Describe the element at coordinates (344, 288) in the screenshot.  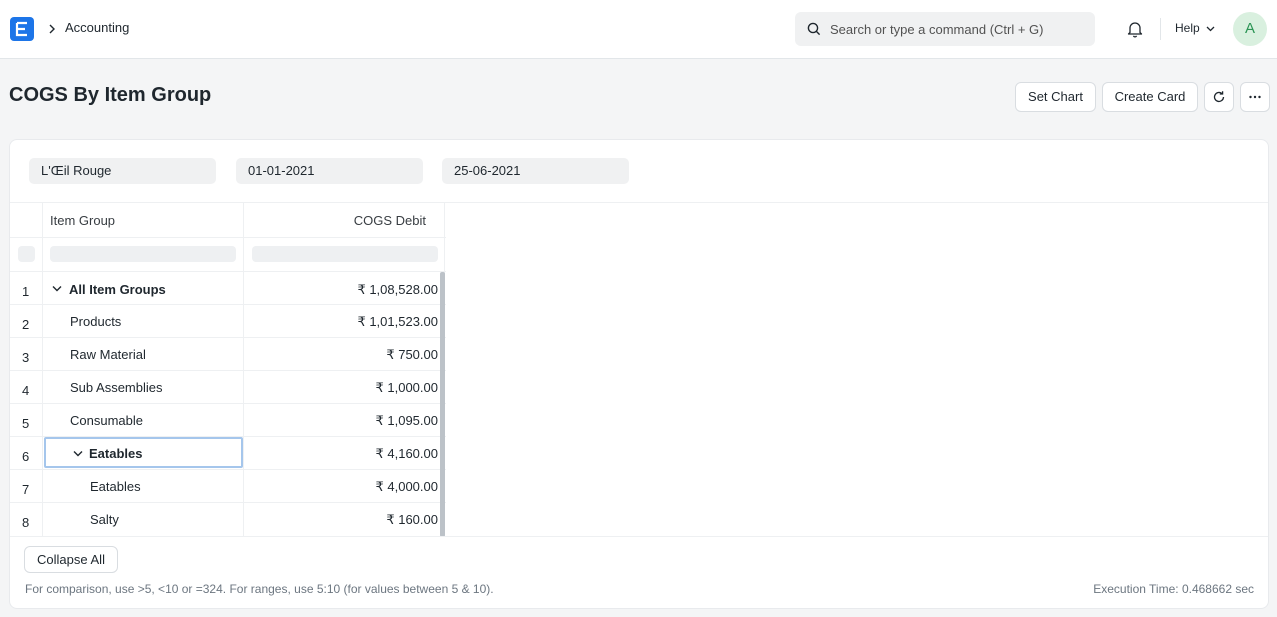
I see `cogs-debit-cell: ₹ 1,08,528.00` at that location.